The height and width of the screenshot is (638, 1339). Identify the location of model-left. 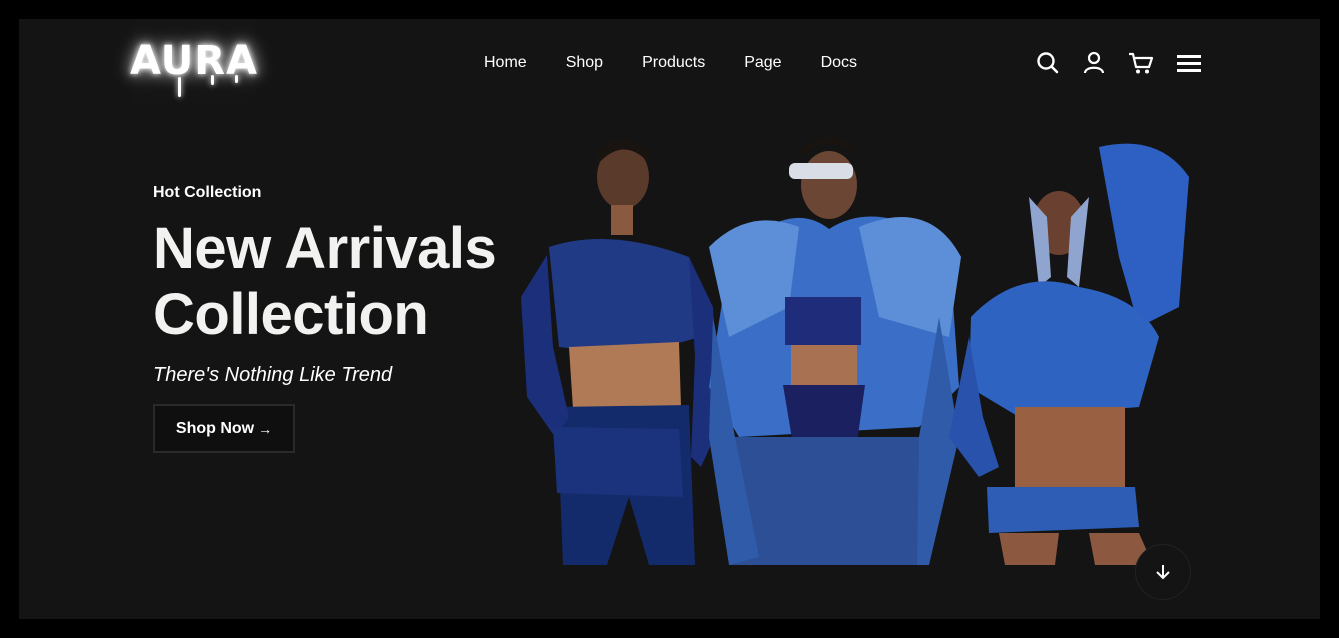
(620, 352).